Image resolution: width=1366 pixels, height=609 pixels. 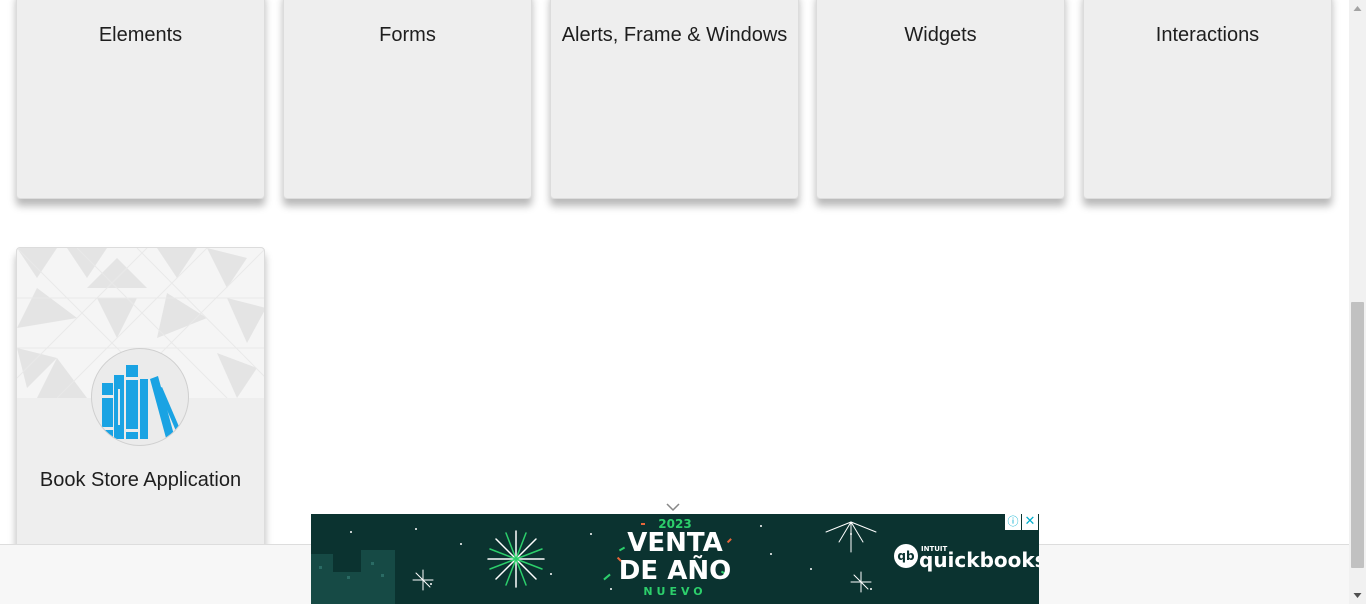 I want to click on card-title: Forms, so click(x=407, y=35).